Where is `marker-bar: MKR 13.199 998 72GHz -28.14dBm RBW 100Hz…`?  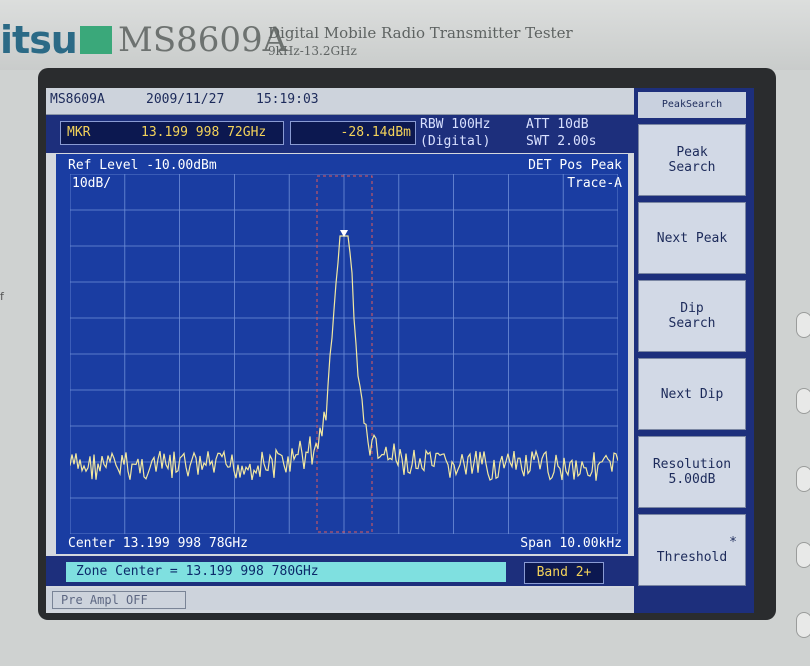
marker-bar: MKR 13.199 998 72GHz -28.14dBm RBW 100Hz… is located at coordinates (343, 134).